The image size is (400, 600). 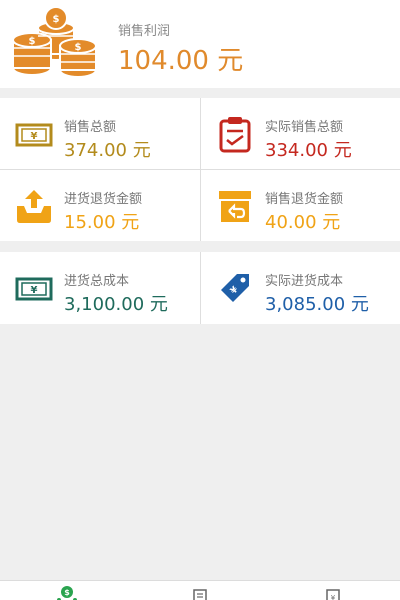 What do you see at coordinates (34, 206) in the screenshot?
I see `tray-upload-icon` at bounding box center [34, 206].